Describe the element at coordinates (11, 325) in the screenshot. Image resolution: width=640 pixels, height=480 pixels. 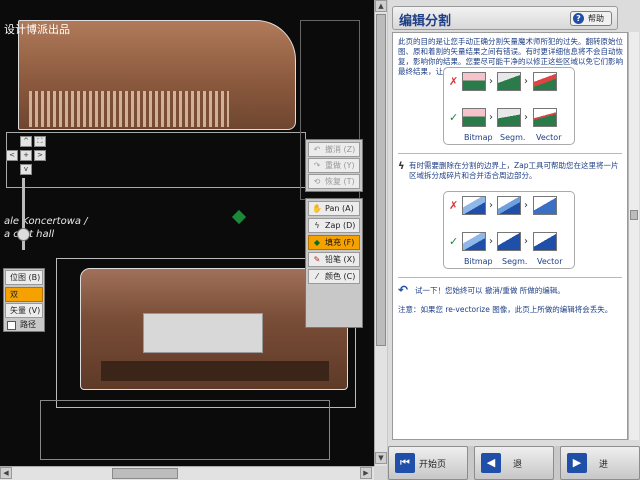
I see `path-checkbox` at that location.